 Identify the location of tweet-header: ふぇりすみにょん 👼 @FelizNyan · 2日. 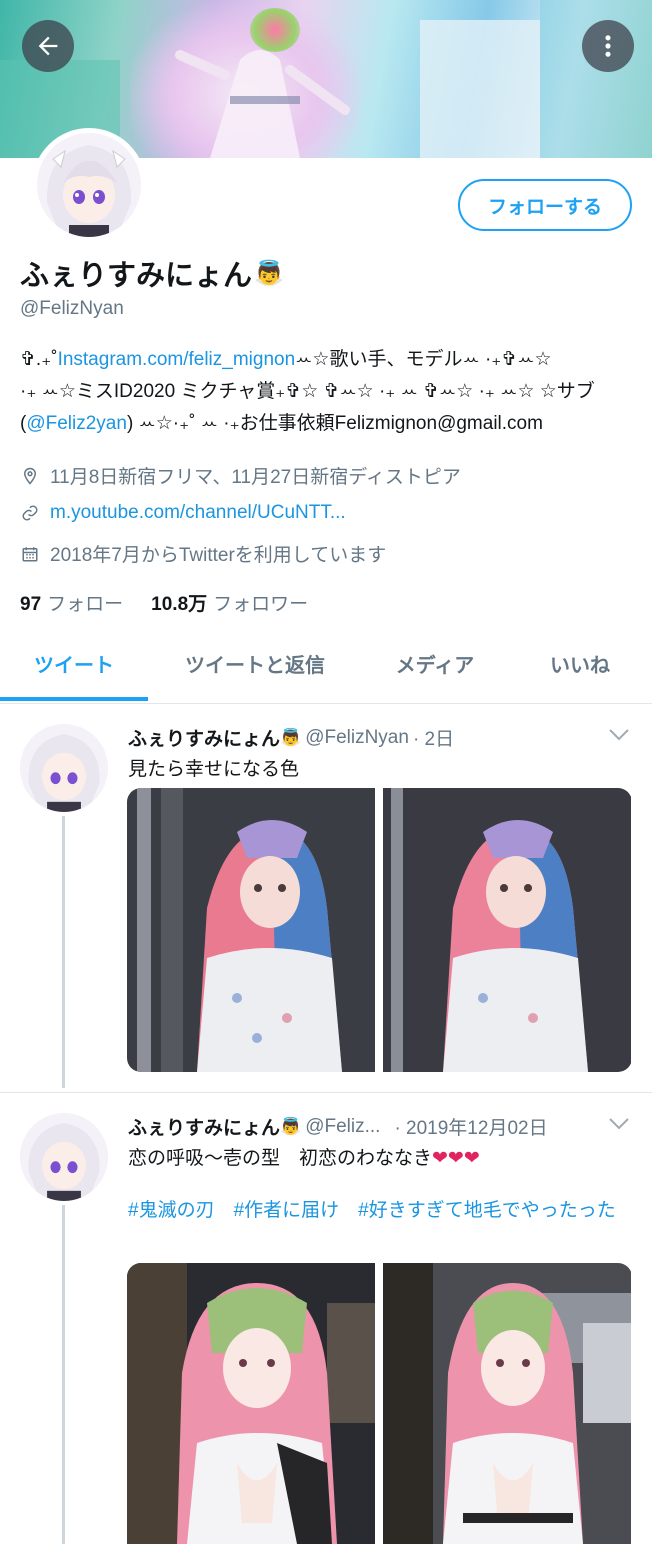
(291, 737).